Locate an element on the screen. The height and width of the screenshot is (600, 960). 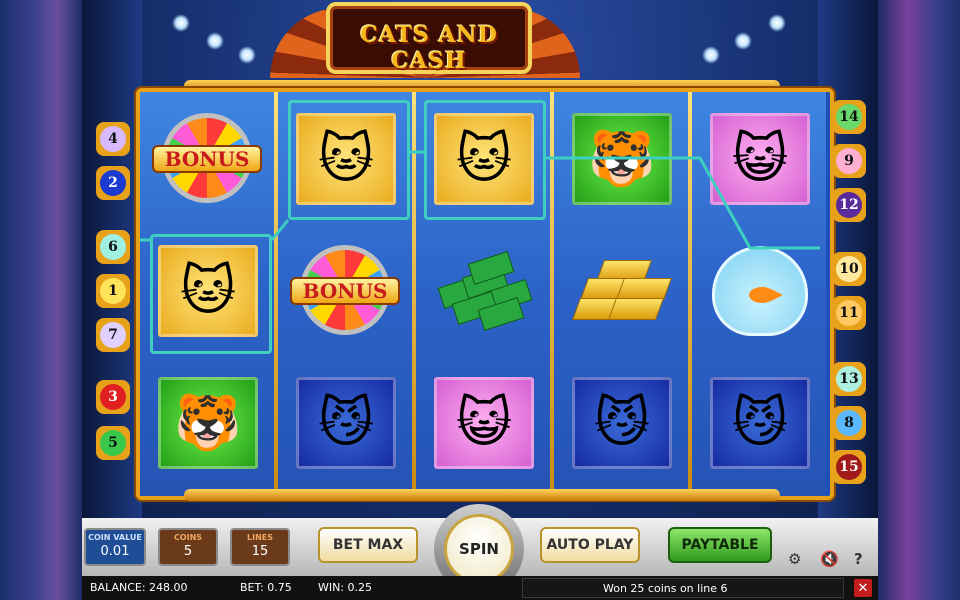
symbol-gold-bars is located at coordinates (622, 291).